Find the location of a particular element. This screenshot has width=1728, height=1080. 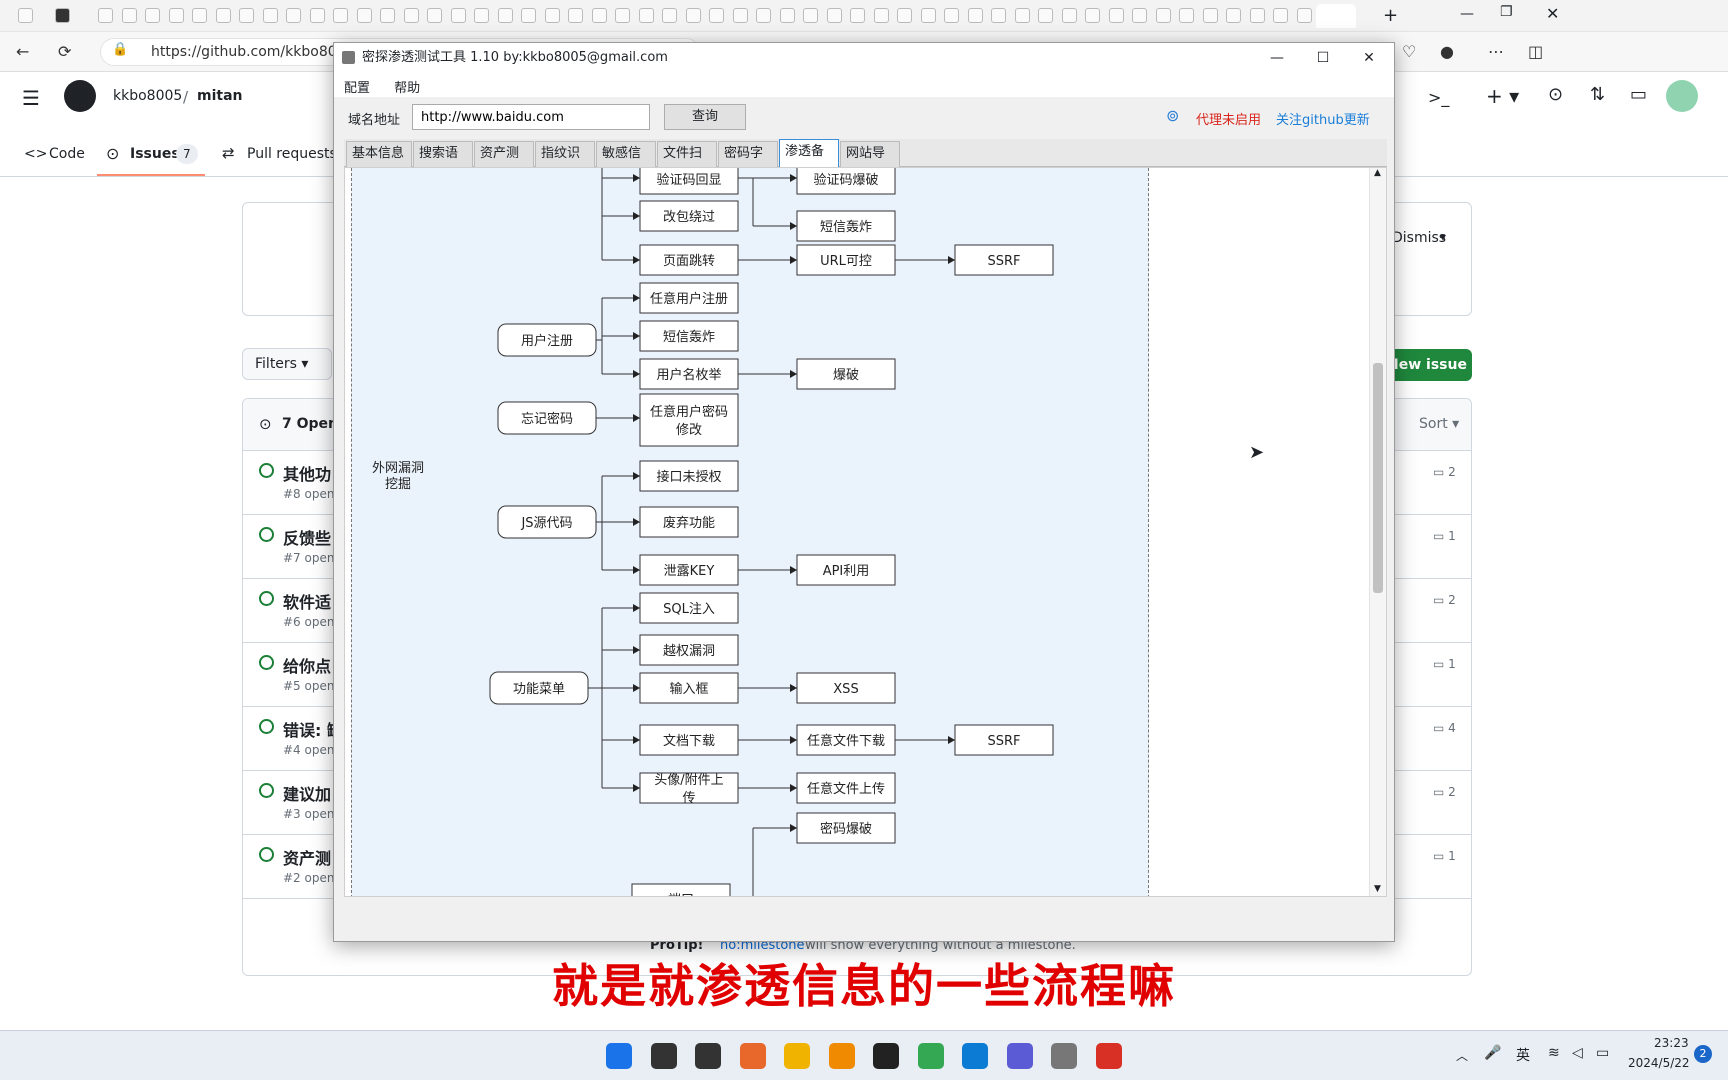

new-issue-button: New issue is located at coordinates (1427, 365).